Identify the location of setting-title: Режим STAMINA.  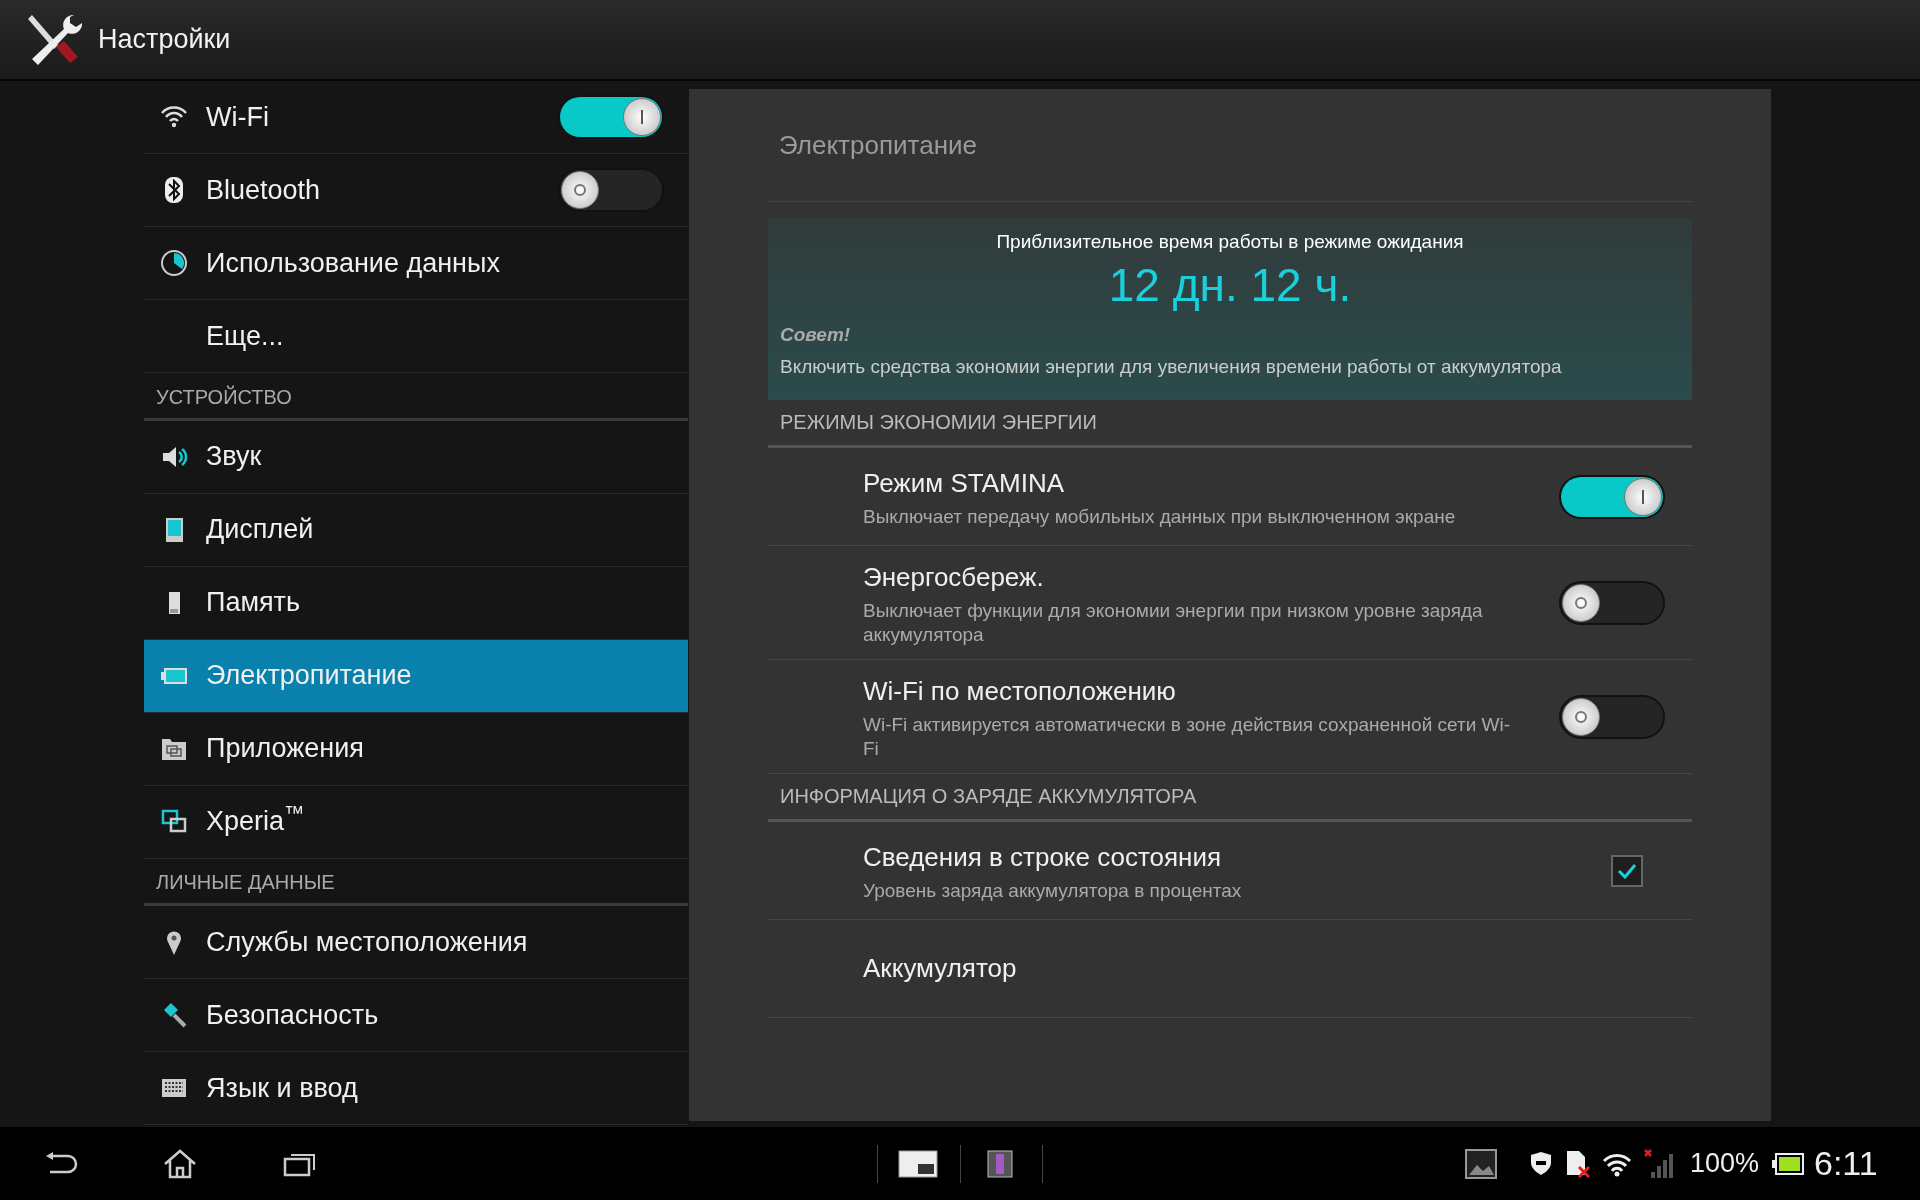
(1202, 483).